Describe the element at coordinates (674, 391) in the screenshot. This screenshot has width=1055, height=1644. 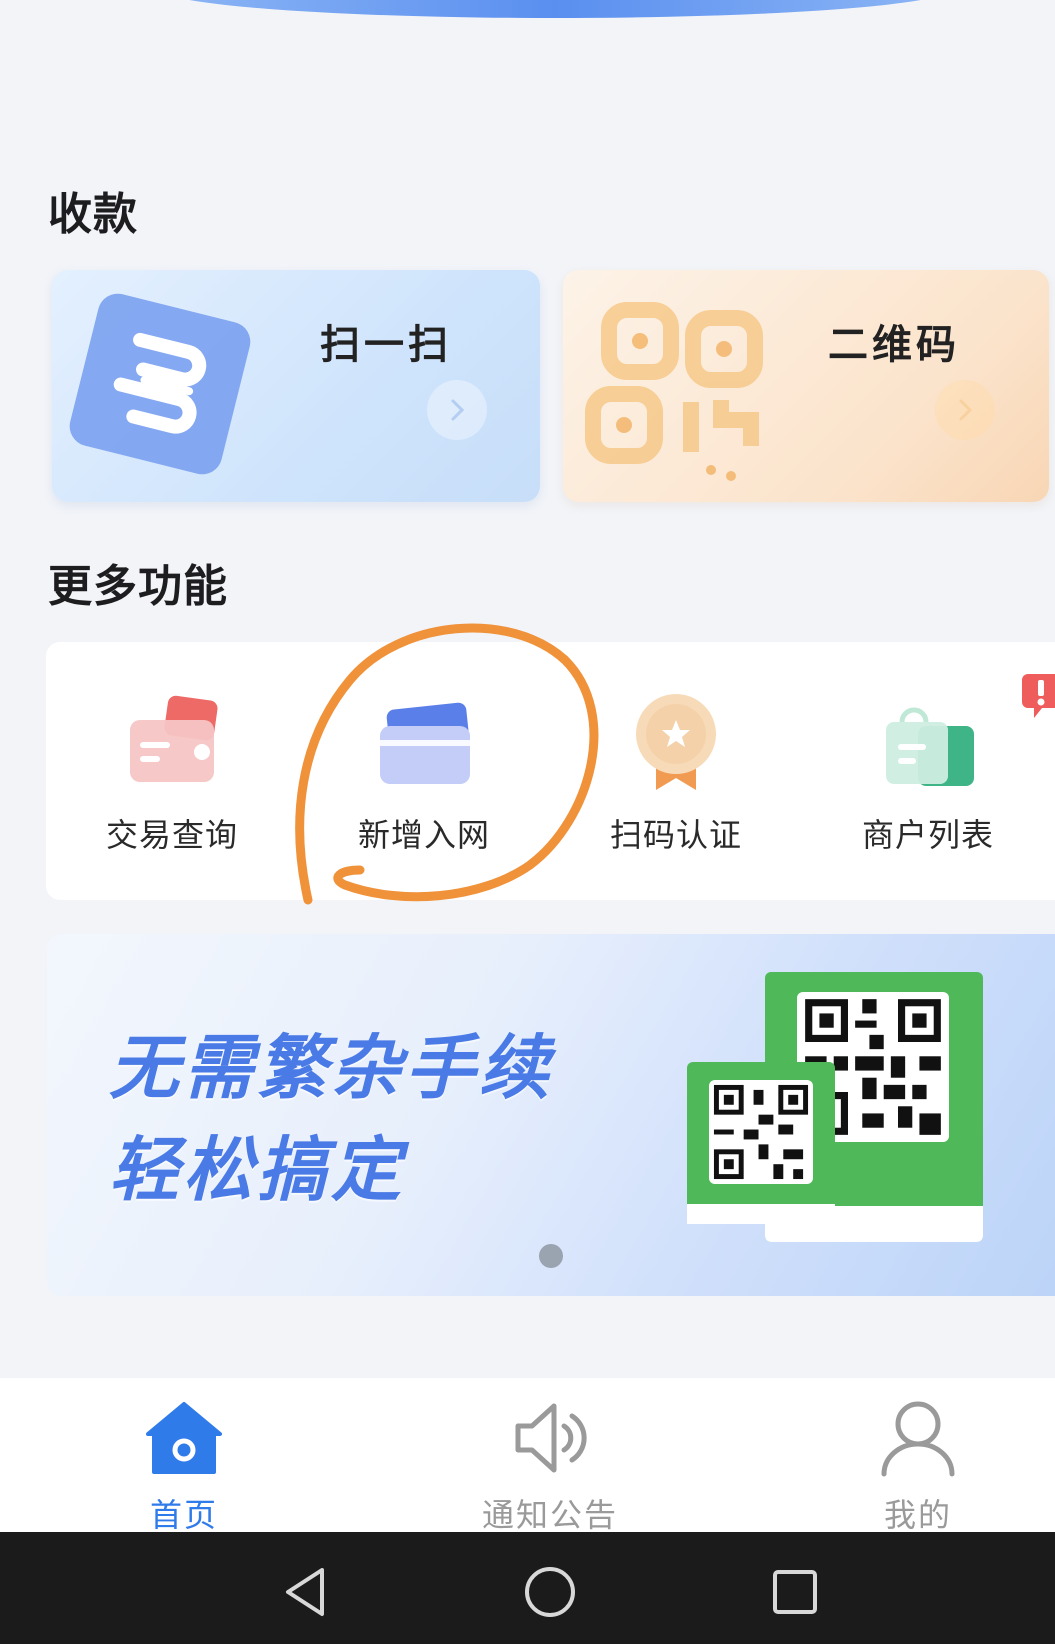
I see `qr-code-icon` at that location.